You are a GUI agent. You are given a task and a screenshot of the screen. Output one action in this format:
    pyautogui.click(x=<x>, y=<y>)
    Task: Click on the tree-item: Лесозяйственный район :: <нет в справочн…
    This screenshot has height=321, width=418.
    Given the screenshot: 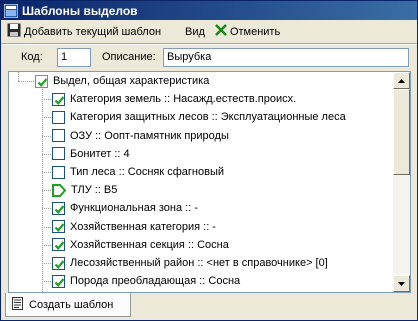 What is the action you would take?
    pyautogui.click(x=190, y=263)
    